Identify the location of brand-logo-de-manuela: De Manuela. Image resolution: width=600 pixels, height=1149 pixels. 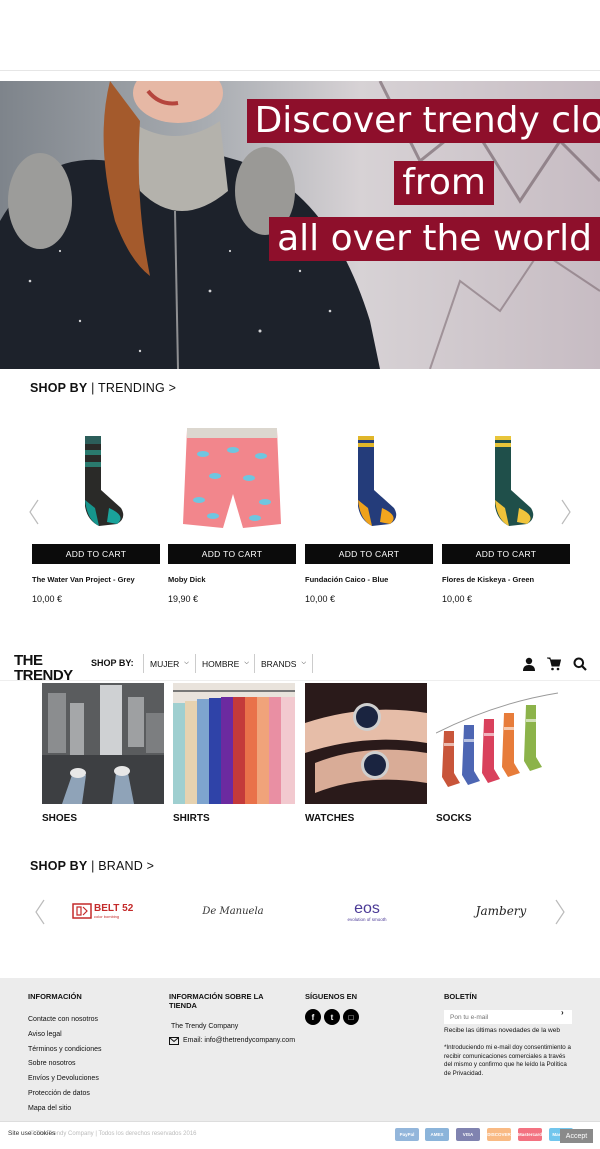
(233, 911).